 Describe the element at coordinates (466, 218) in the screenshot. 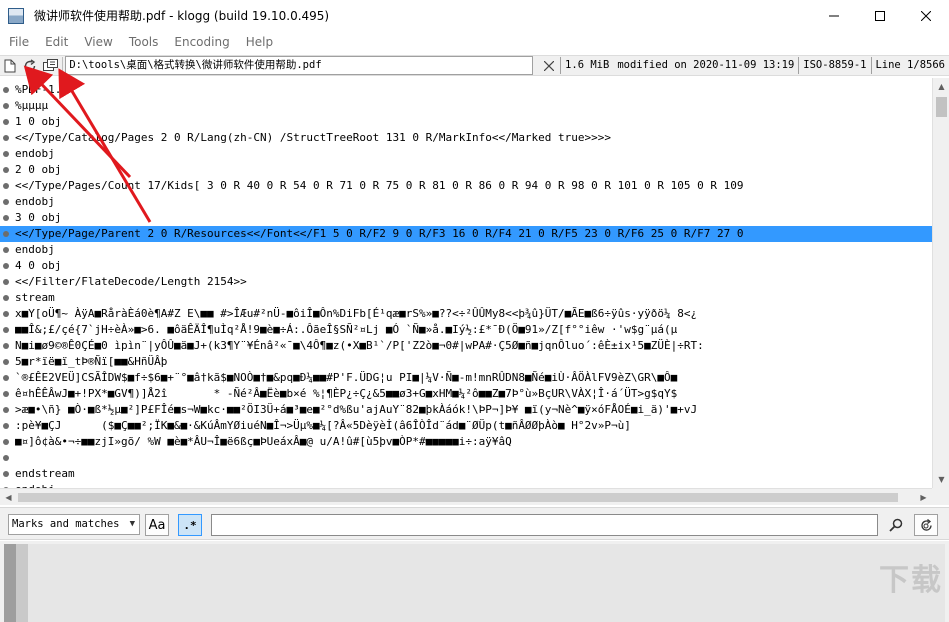

I see `log-line: 3 0 obj` at that location.